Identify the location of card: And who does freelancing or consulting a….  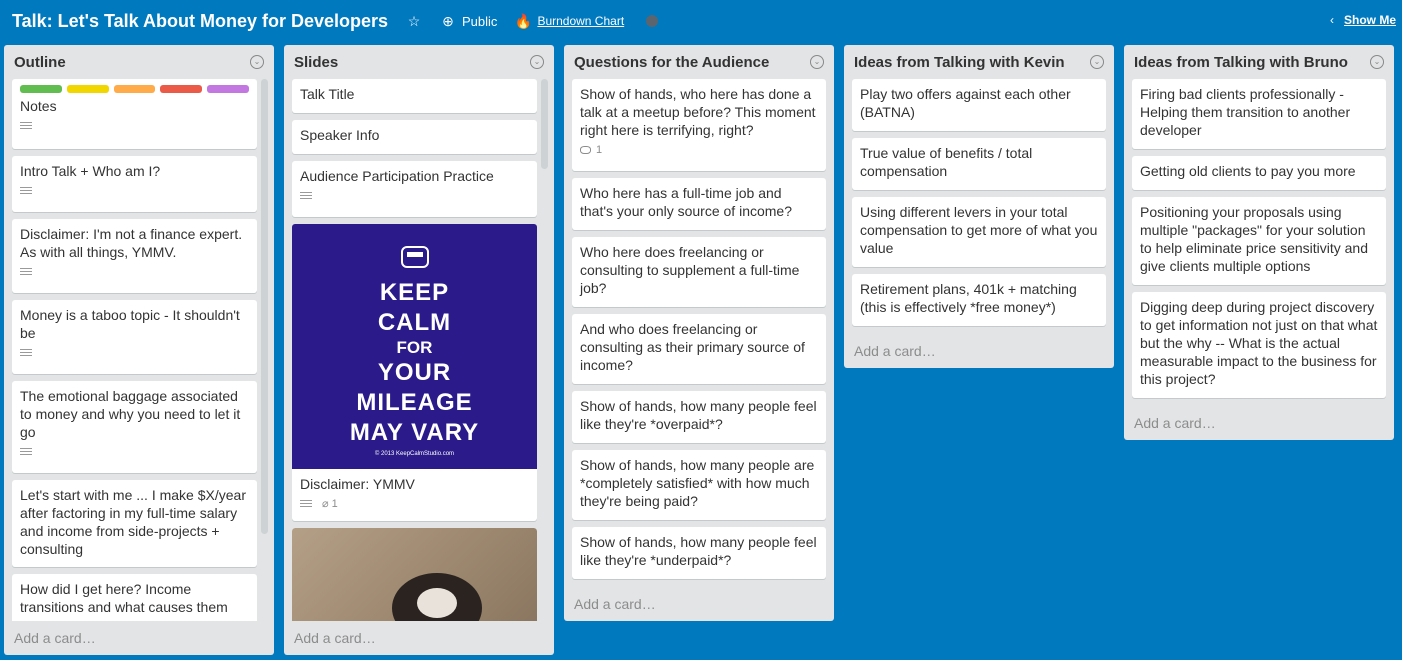
(699, 349).